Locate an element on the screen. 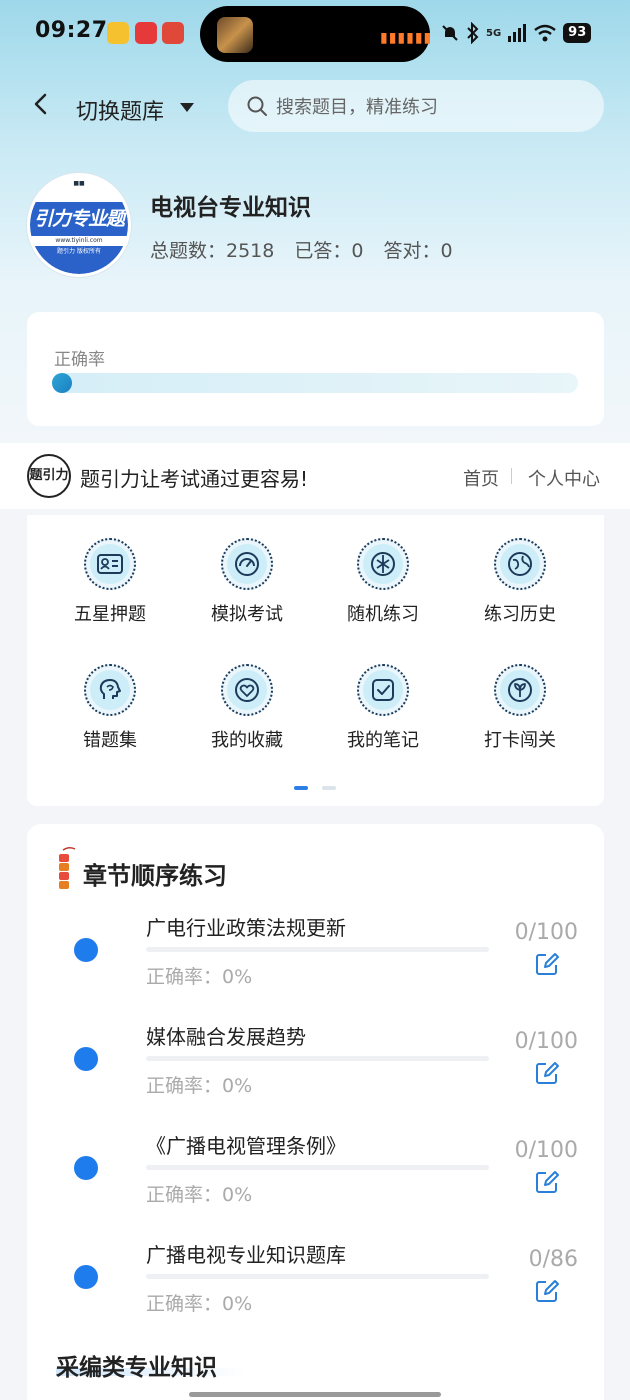 The image size is (630, 1400). next-section-title: 采编类专业知识 is located at coordinates (136, 1368).